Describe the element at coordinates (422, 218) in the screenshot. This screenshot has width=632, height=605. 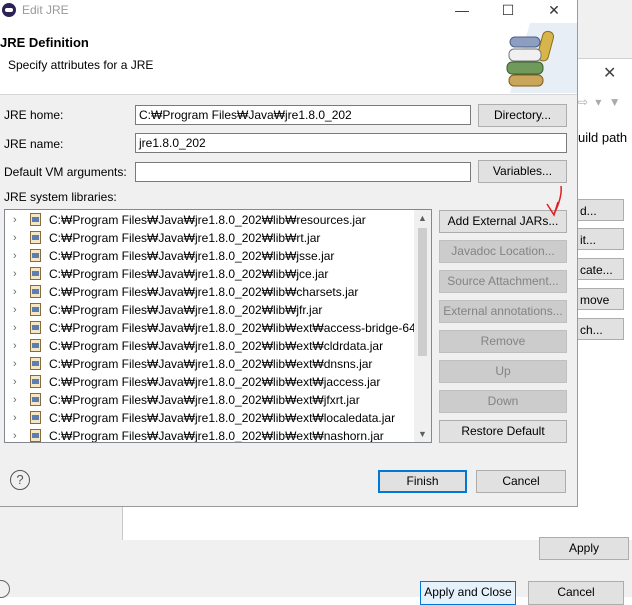
I see `scroll-up-icon: ▲` at that location.